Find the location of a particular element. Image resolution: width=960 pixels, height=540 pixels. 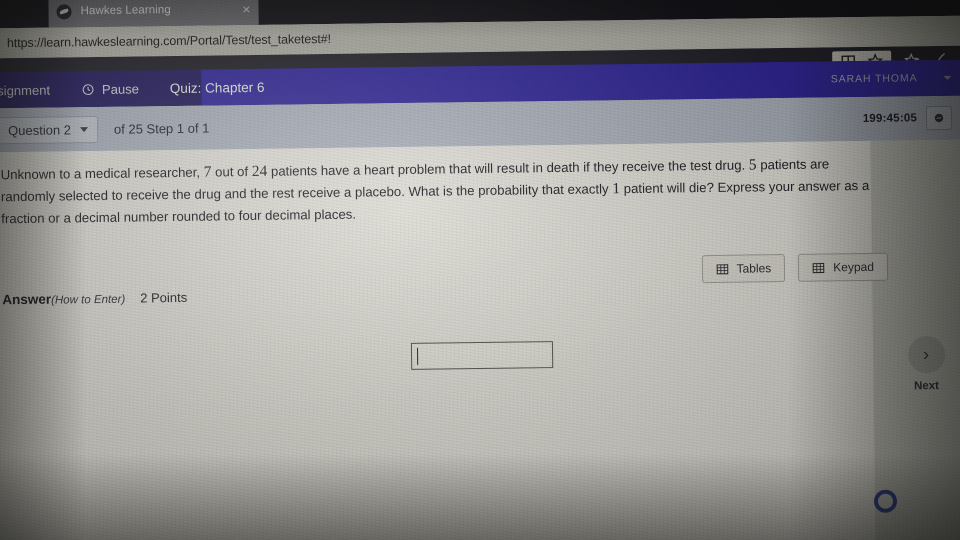

timer-value: 199:45:05 is located at coordinates (890, 118).